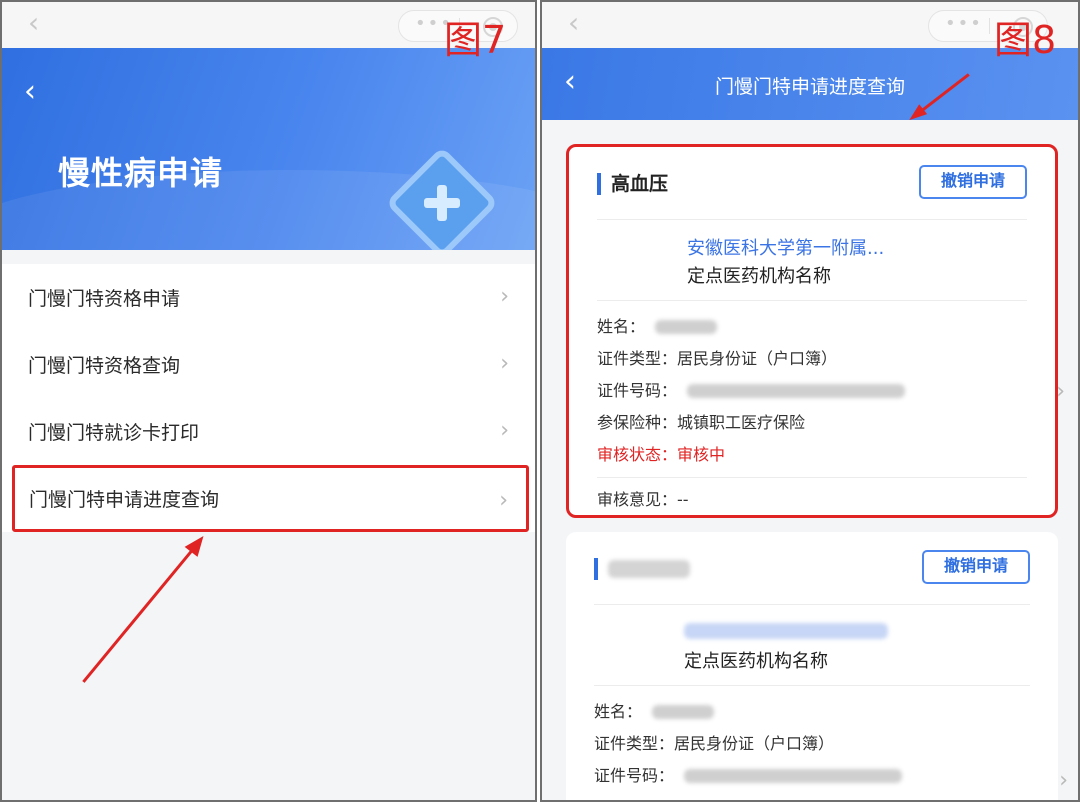 This screenshot has width=1080, height=802. Describe the element at coordinates (989, 26) in the screenshot. I see `capsule-divider` at that location.